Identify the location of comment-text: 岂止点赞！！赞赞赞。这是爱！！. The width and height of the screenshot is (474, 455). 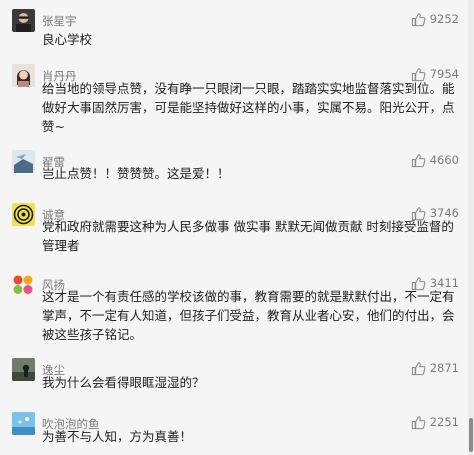
(136, 173).